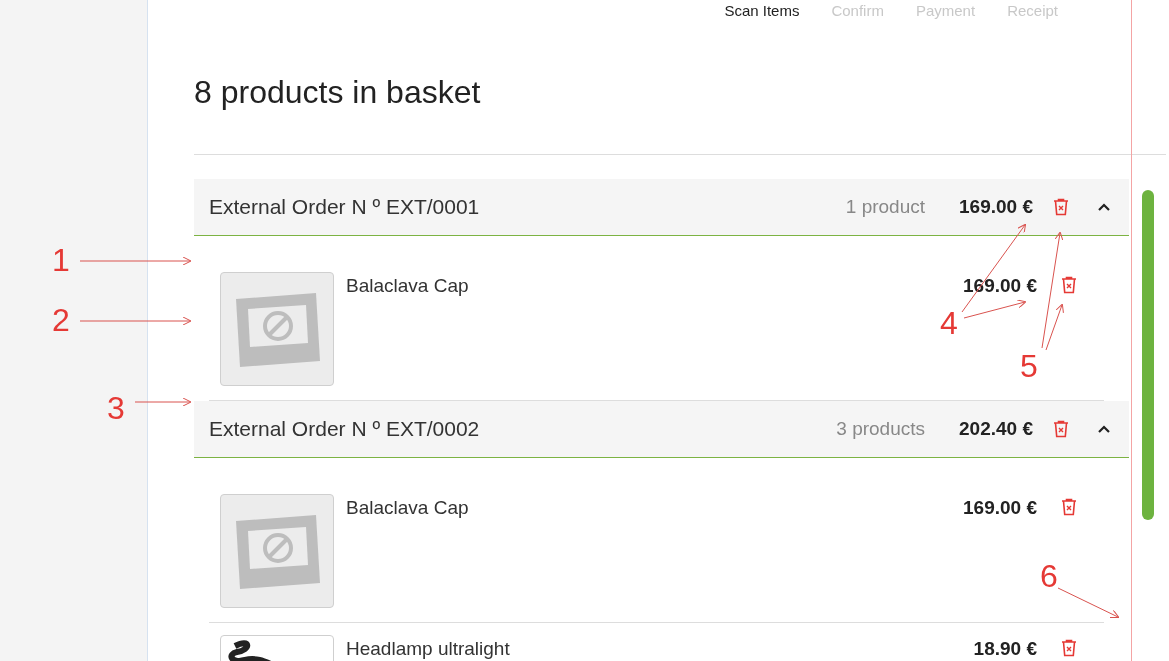 The width and height of the screenshot is (1169, 661). What do you see at coordinates (1148, 355) in the screenshot?
I see `scrollbar-thumb` at bounding box center [1148, 355].